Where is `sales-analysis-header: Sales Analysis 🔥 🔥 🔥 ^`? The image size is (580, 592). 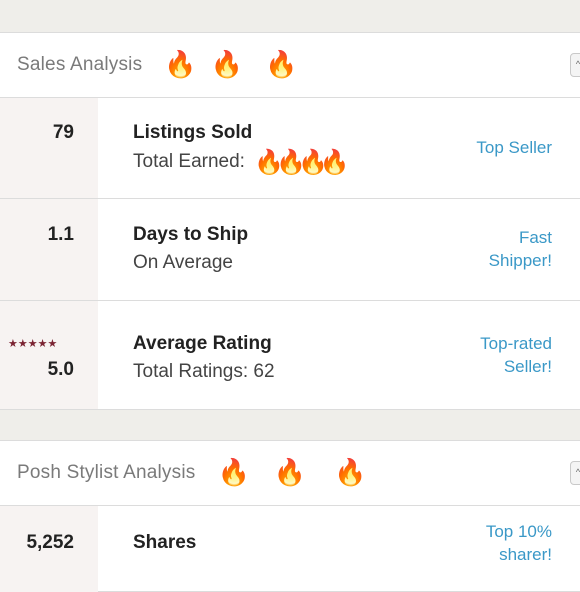
sales-analysis-header: Sales Analysis 🔥 🔥 🔥 ^ is located at coordinates (290, 65).